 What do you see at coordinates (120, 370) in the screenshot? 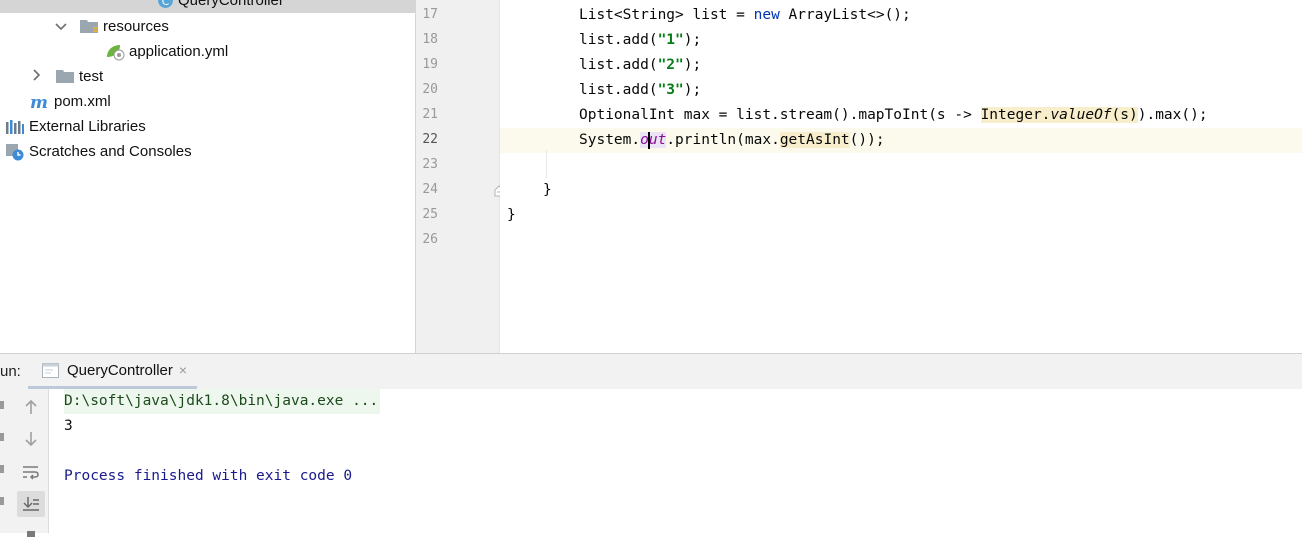
I see `run-tab-label: QueryController` at bounding box center [120, 370].